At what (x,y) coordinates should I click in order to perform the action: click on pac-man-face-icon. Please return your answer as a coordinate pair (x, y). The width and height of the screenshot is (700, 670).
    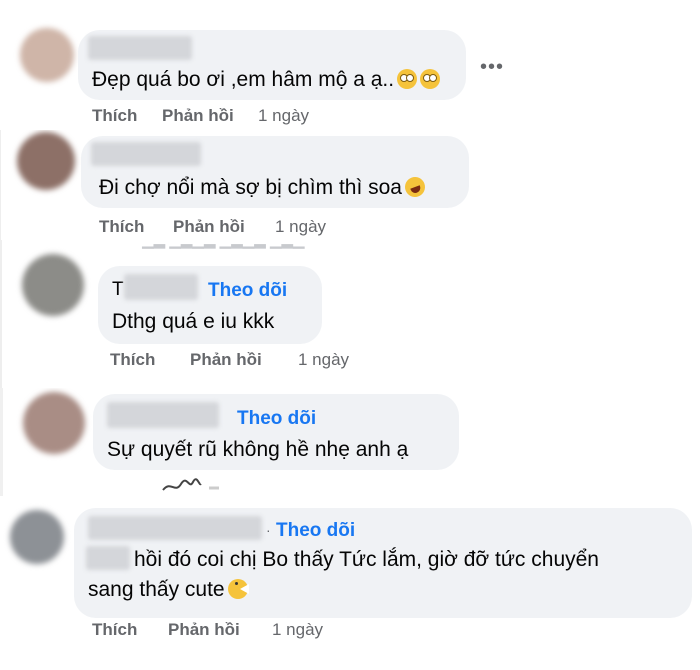
    Looking at the image, I should click on (238, 589).